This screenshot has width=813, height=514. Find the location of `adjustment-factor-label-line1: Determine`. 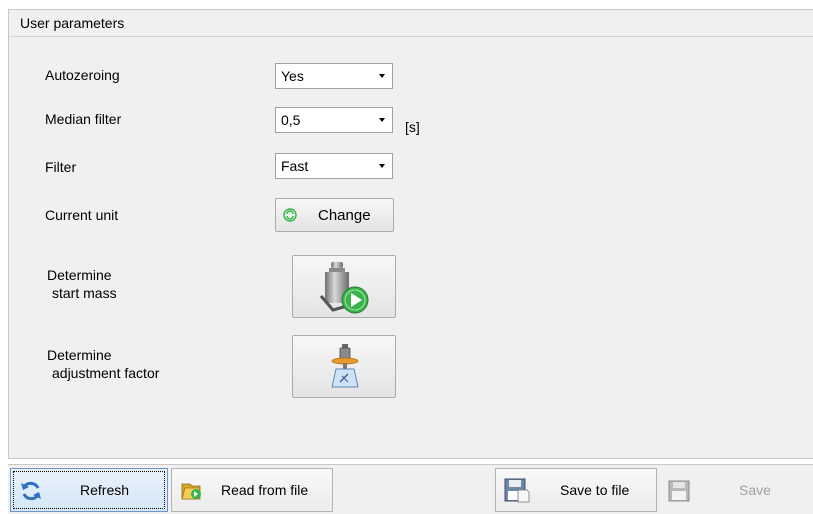

adjustment-factor-label-line1: Determine is located at coordinates (79, 355).